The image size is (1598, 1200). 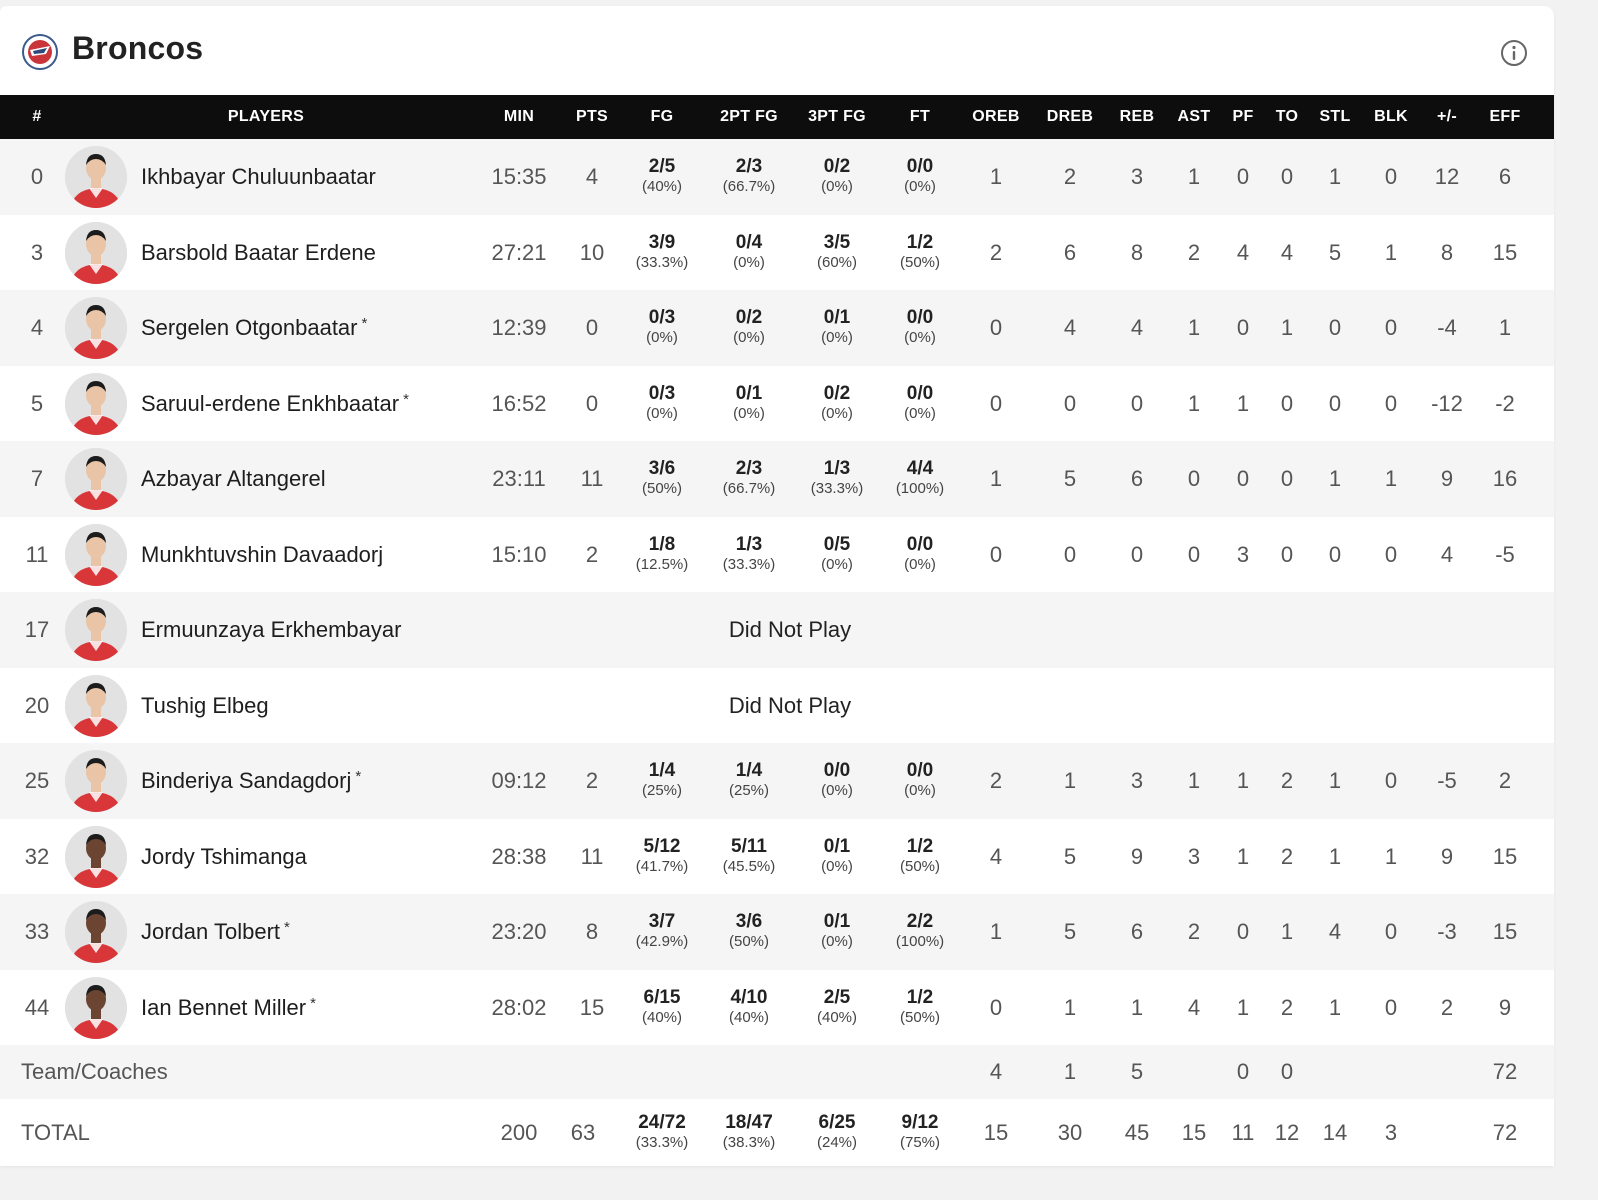 I want to click on total-two-point-fg-made: 18/47, so click(x=749, y=1122).